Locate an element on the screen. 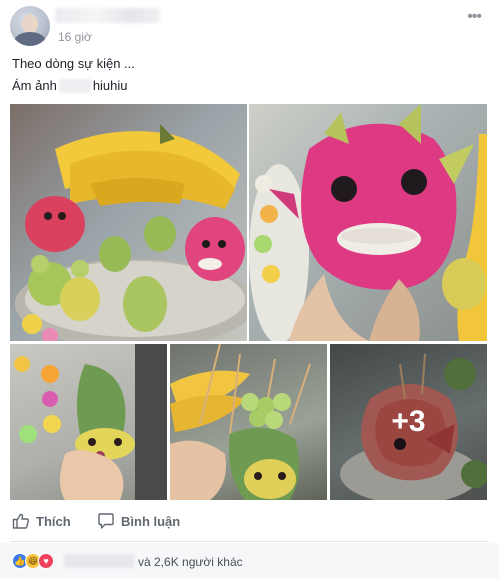  reaction-count-text: và 2,6K người khác is located at coordinates (190, 562).